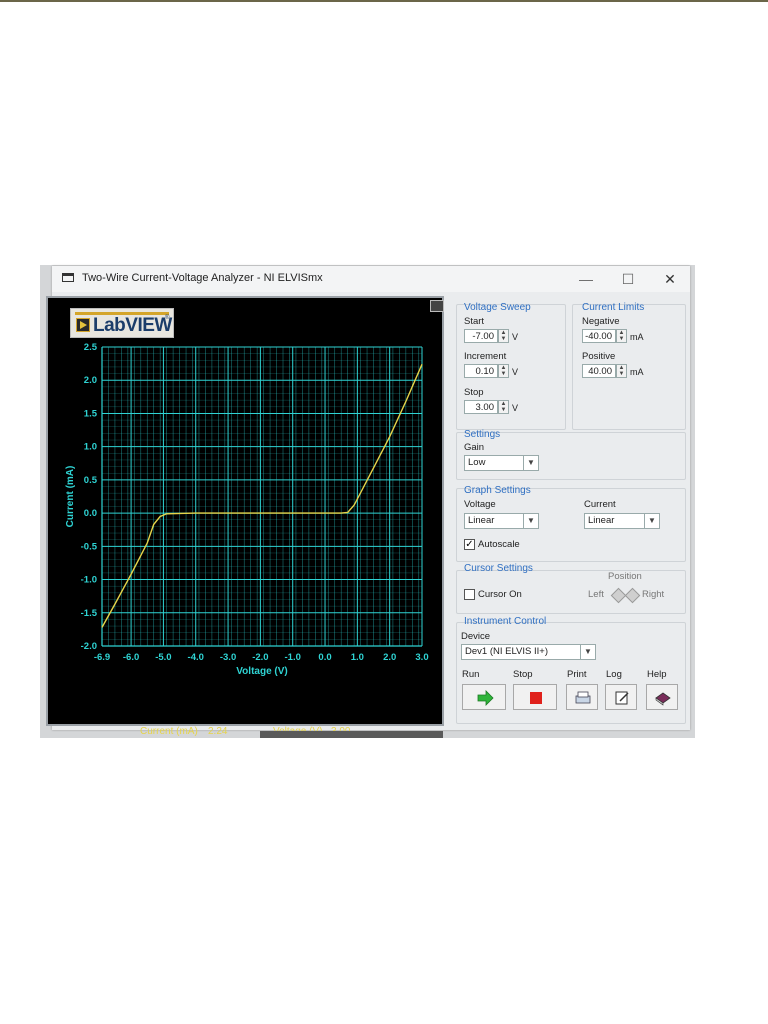  Describe the element at coordinates (482, 434) in the screenshot. I see `settings-title: Settings` at that location.